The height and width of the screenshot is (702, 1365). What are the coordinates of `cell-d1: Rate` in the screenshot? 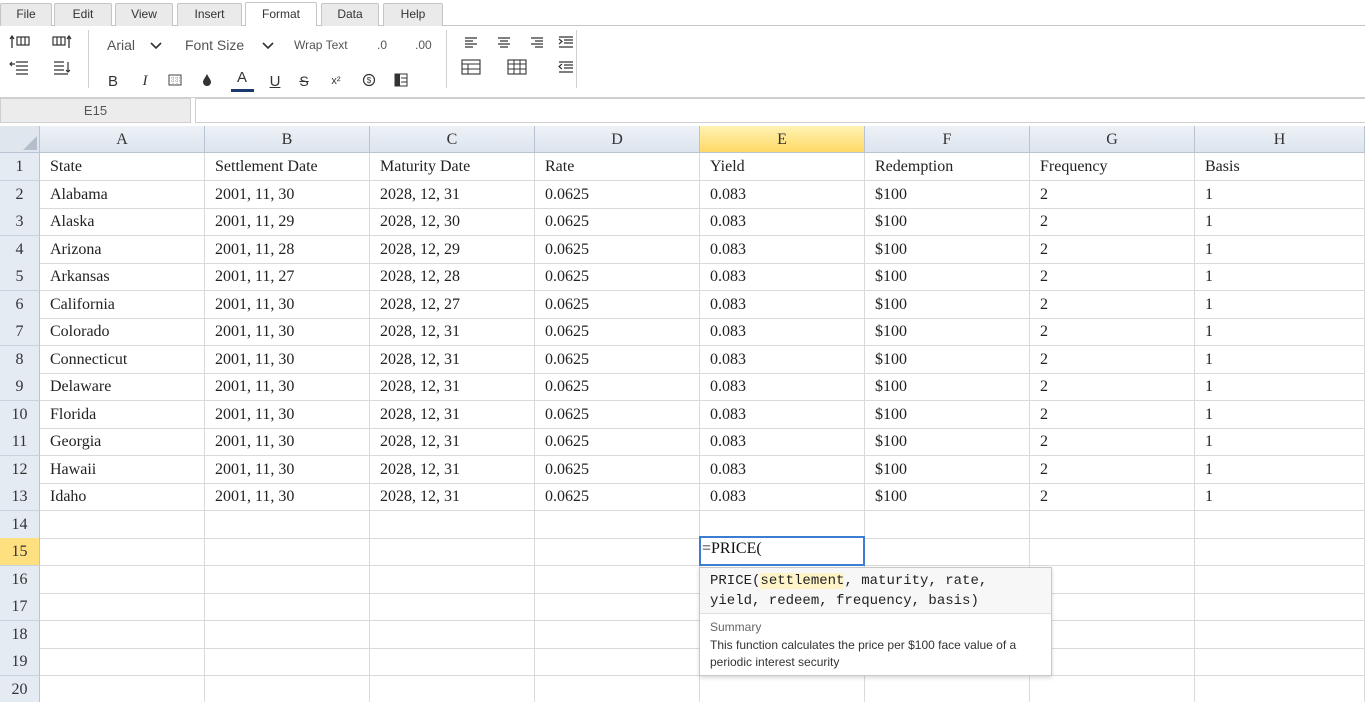 It's located at (617, 167).